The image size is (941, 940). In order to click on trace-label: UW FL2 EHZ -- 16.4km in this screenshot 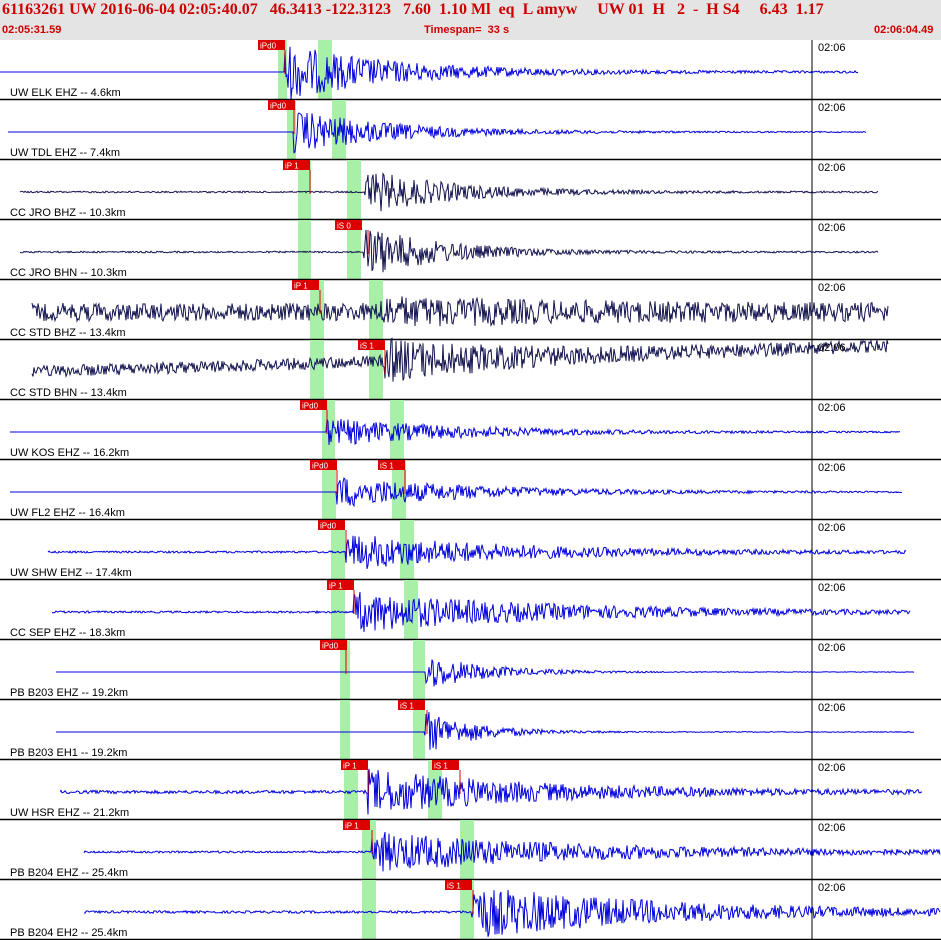, I will do `click(67, 513)`.